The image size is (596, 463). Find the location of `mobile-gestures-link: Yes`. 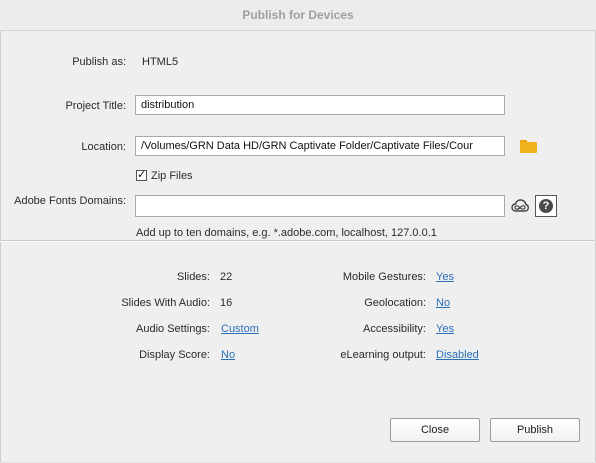

mobile-gestures-link: Yes is located at coordinates (445, 277).